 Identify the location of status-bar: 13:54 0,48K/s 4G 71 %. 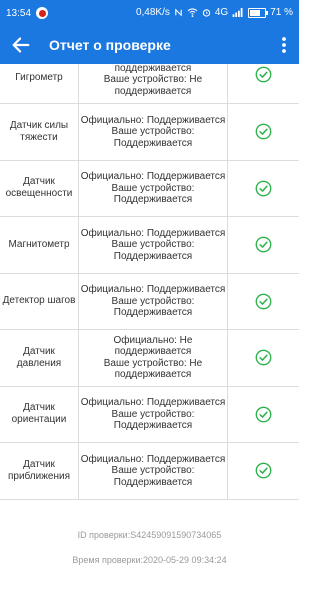
(149, 13).